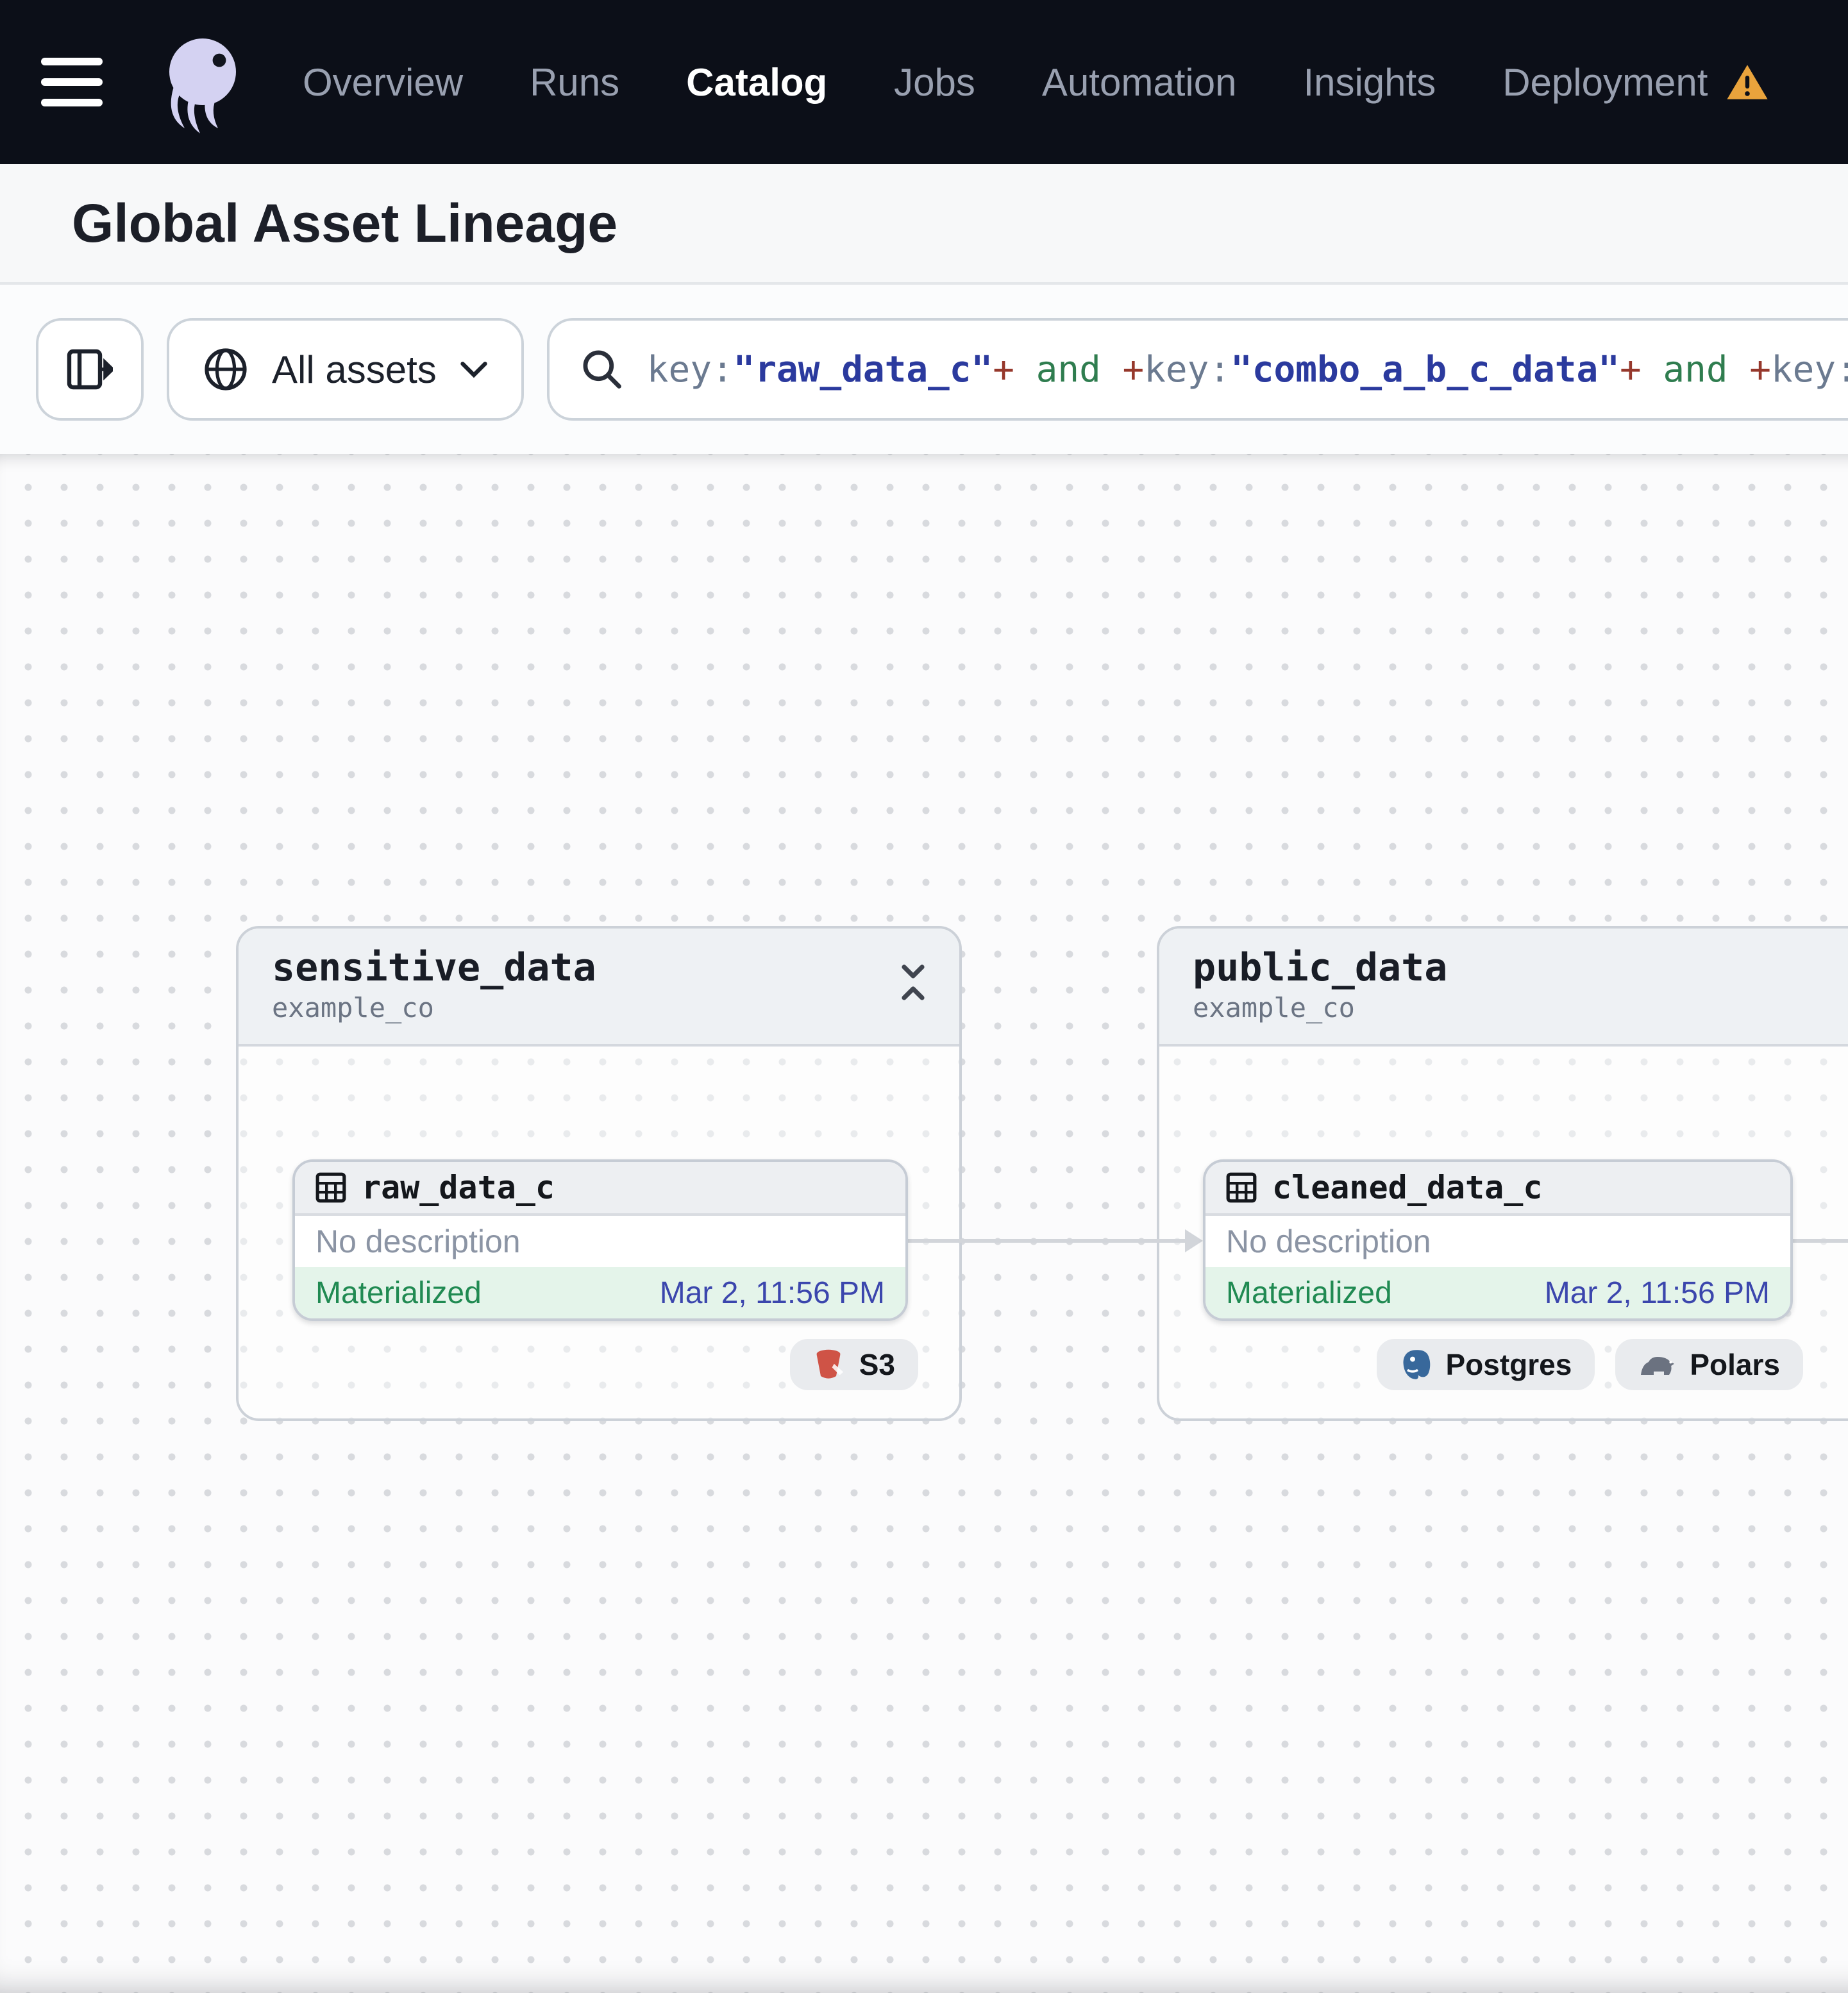 Image resolution: width=1848 pixels, height=1993 pixels. I want to click on deployment-warning-icon, so click(1747, 82).